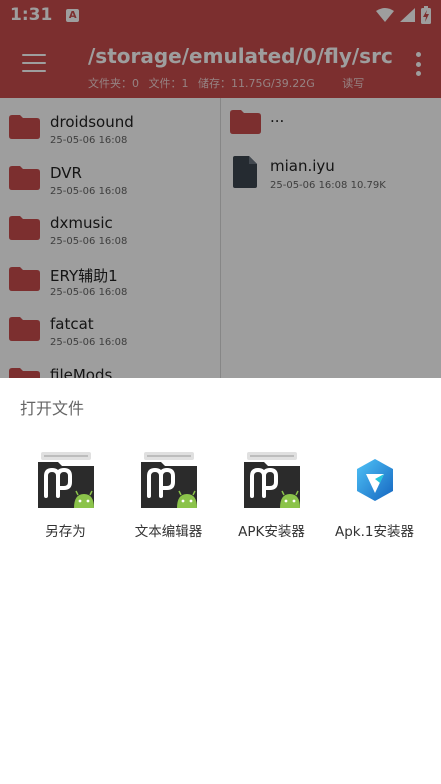 This screenshot has width=441, height=784. I want to click on app-apk1-installer: Apk.1安装器, so click(374, 496).